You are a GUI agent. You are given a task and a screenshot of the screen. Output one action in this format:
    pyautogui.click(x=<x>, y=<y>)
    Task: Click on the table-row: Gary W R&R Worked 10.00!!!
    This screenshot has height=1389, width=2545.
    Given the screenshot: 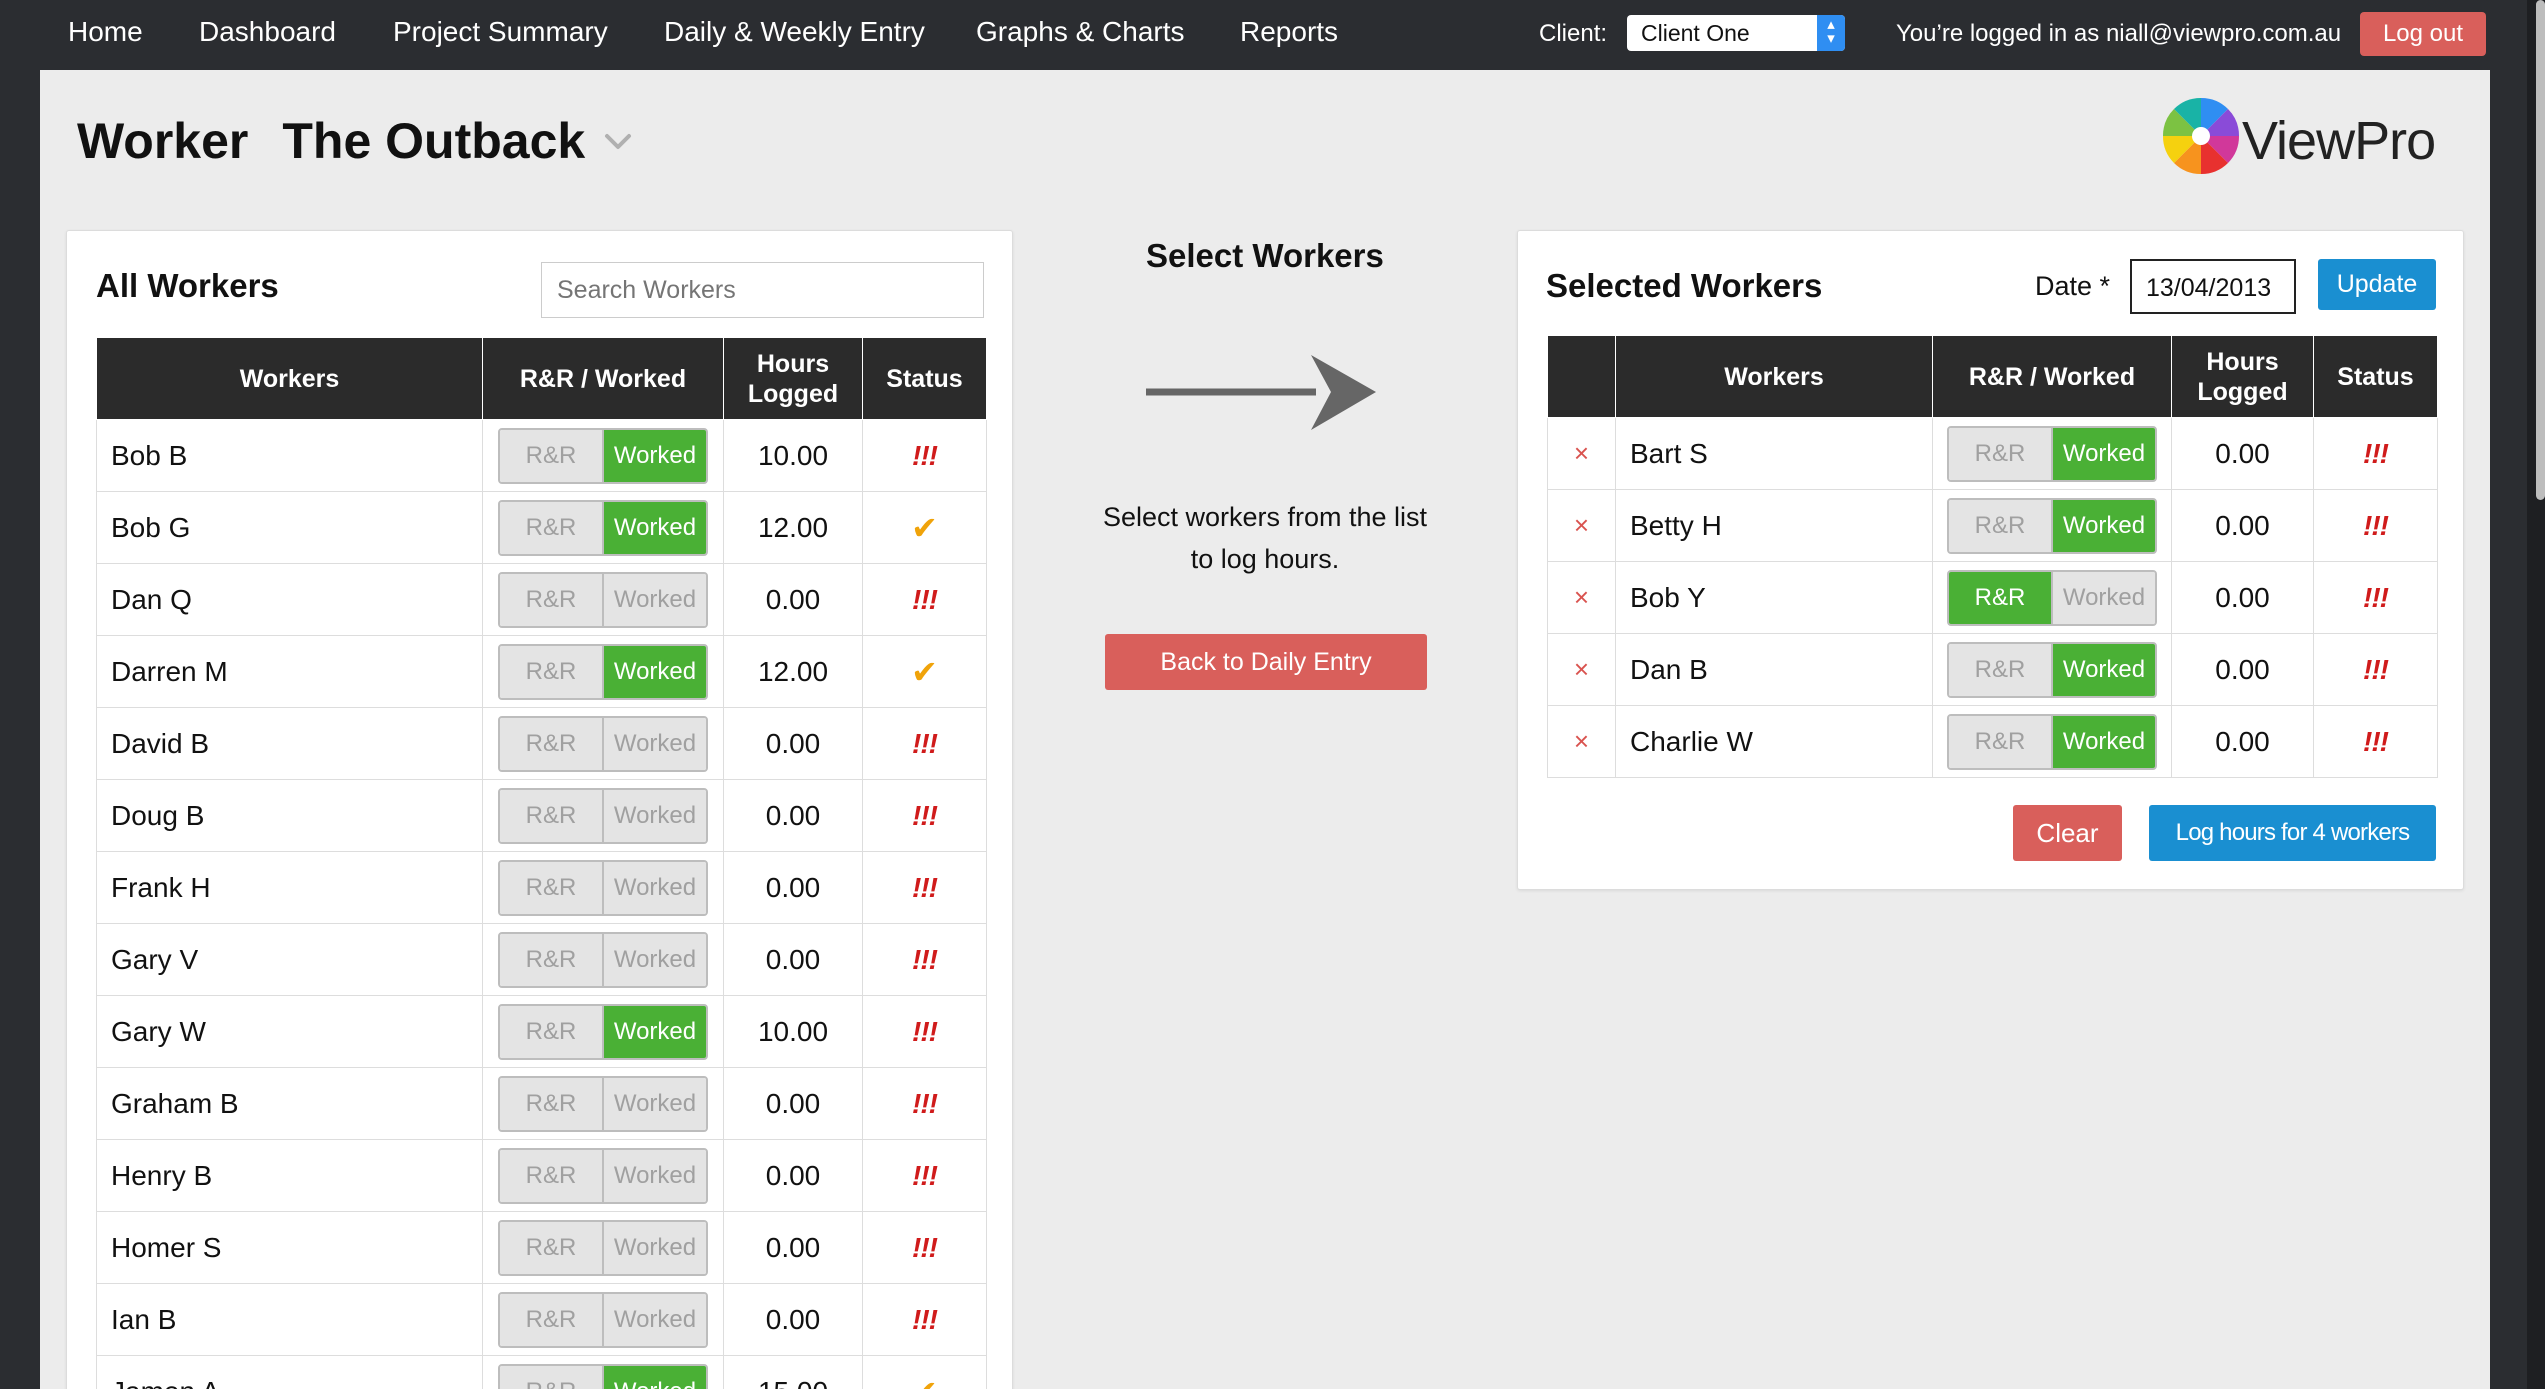 What is the action you would take?
    pyautogui.click(x=541, y=1031)
    